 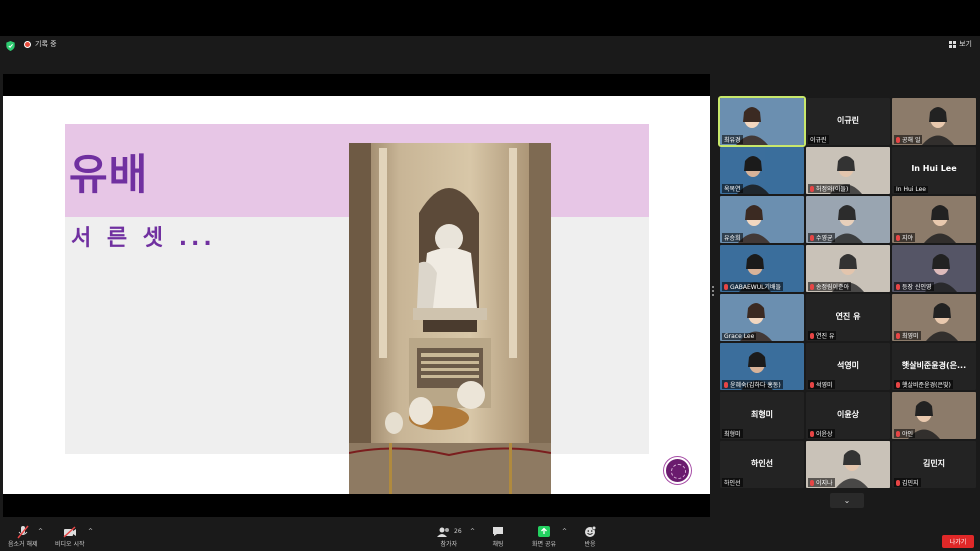 I want to click on share-screen-button: 화면 공유, so click(x=544, y=536).